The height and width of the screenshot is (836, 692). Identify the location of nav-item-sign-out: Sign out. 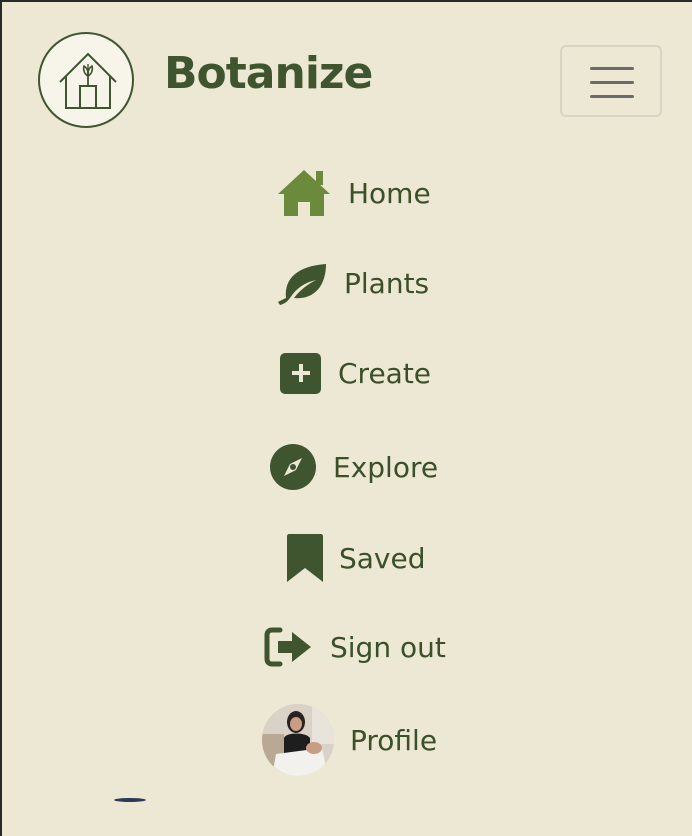
(355, 647).